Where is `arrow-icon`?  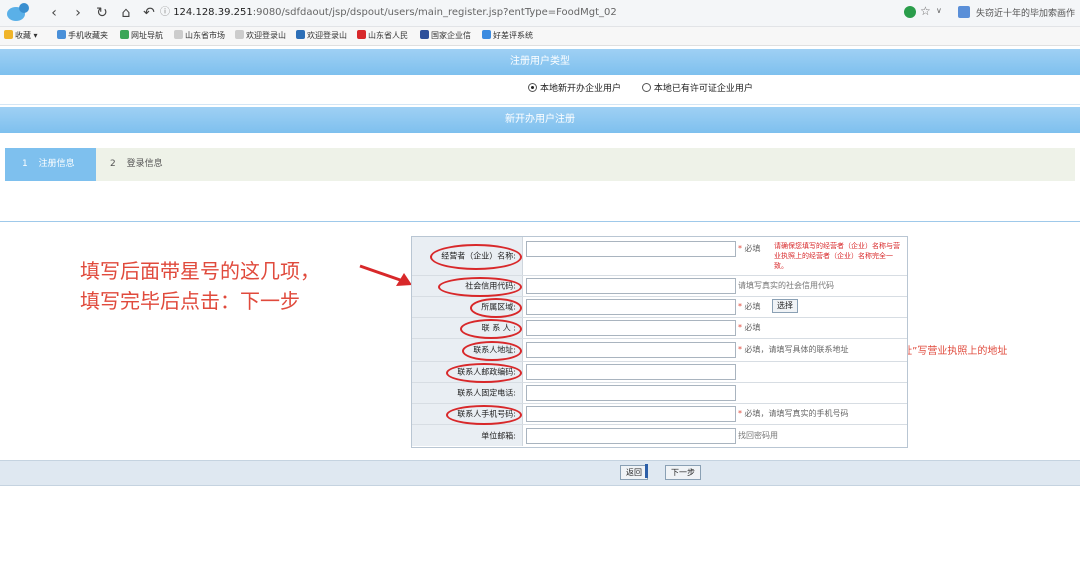
arrow-icon is located at coordinates (385, 275).